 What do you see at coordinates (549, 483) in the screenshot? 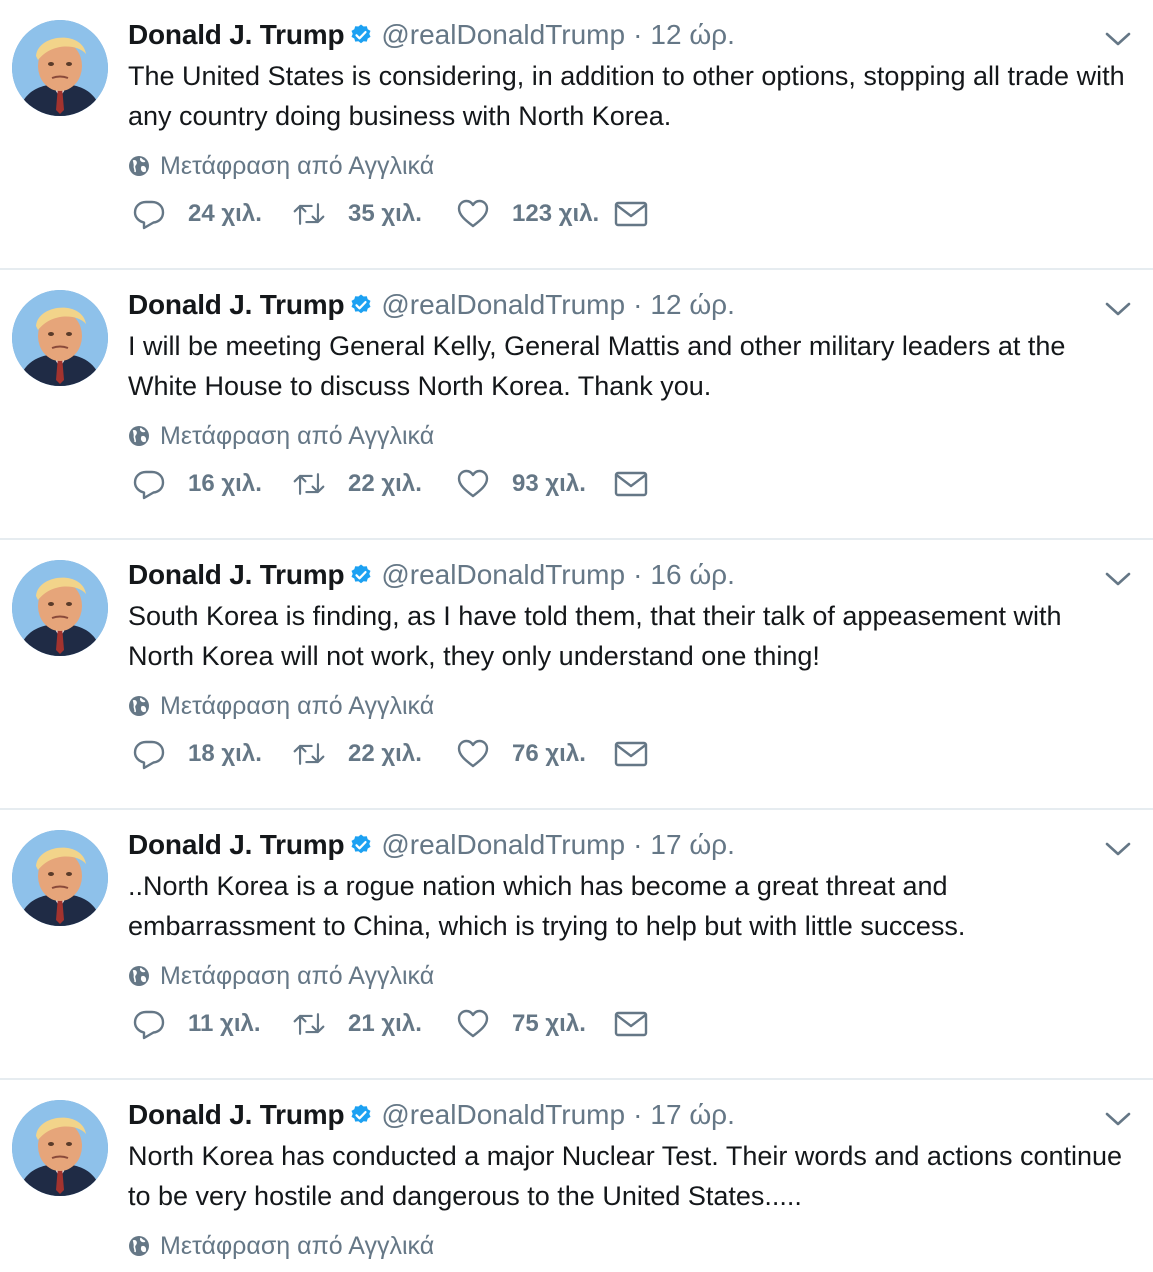
I see `like-count: 93 χιλ.` at bounding box center [549, 483].